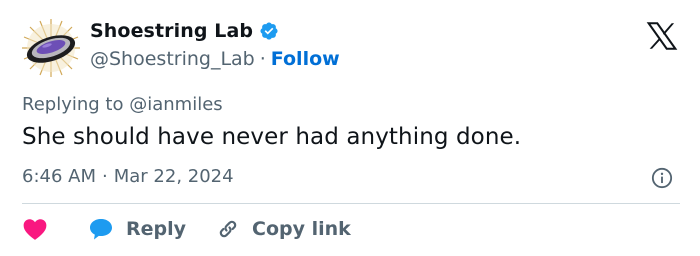  I want to click on reply-button: Reply, so click(117, 229).